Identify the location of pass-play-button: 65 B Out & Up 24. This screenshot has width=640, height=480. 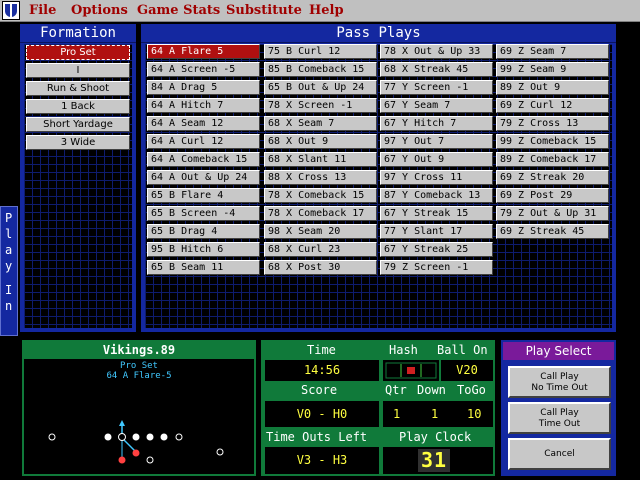
(320, 87).